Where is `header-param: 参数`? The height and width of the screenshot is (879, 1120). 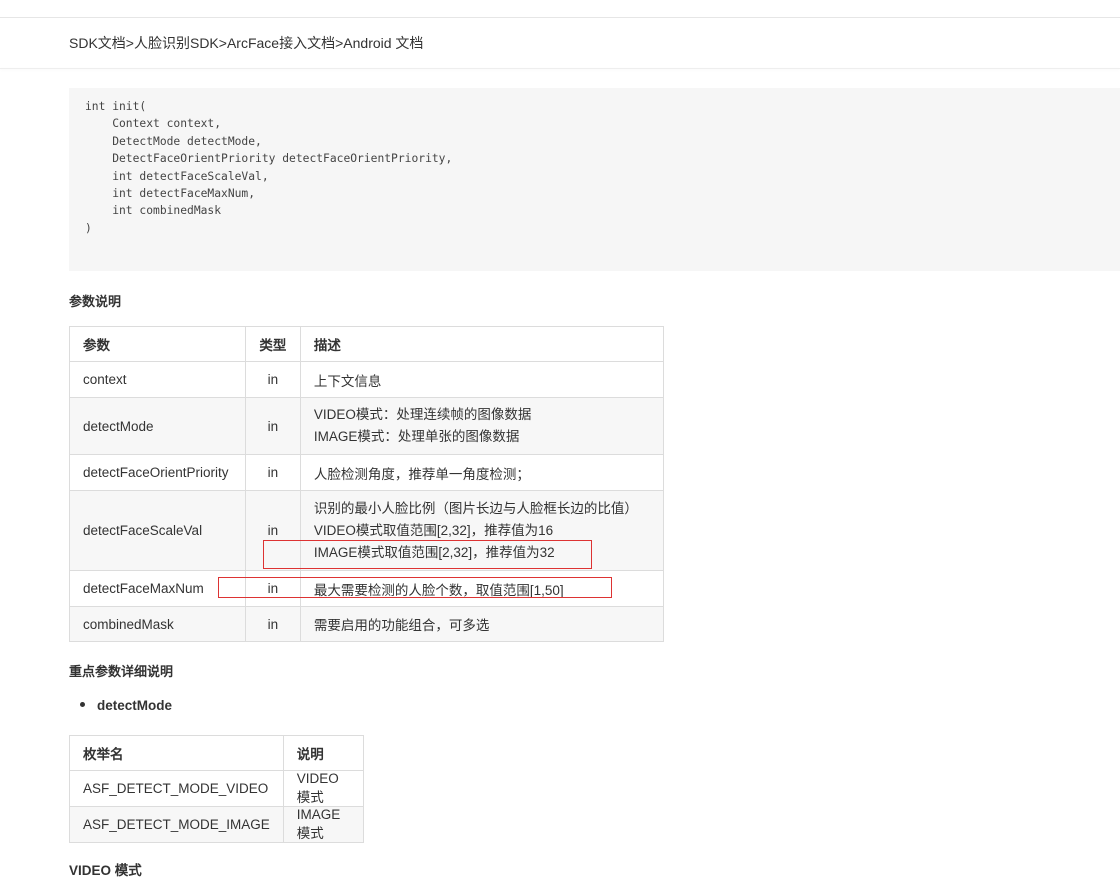 header-param: 参数 is located at coordinates (157, 344).